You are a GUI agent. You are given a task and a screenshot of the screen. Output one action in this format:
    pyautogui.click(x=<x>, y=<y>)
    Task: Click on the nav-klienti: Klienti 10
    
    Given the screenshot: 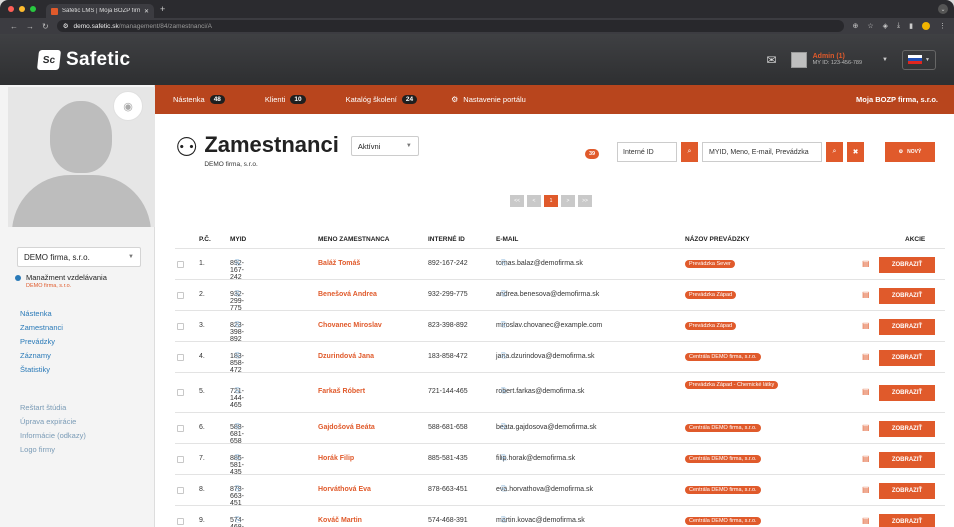 What is the action you would take?
    pyautogui.click(x=285, y=99)
    